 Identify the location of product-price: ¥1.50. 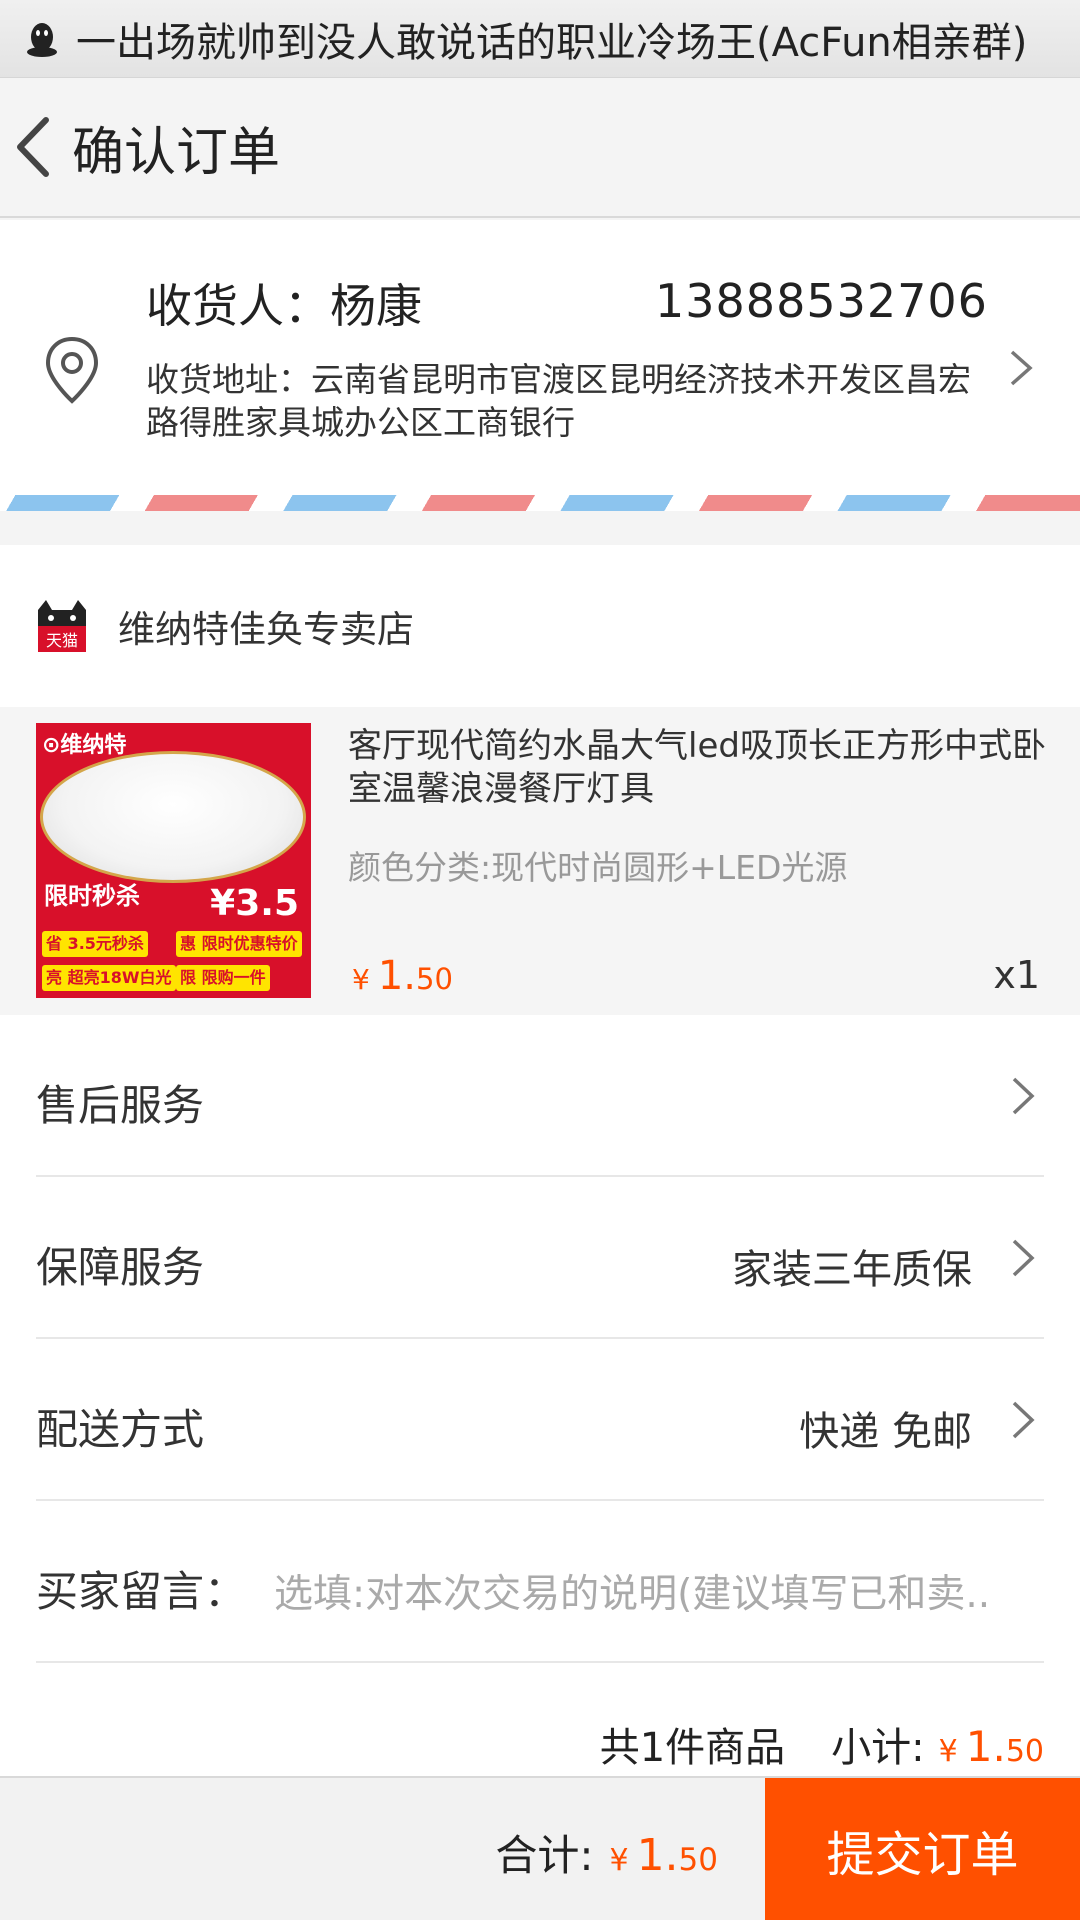
(402, 976).